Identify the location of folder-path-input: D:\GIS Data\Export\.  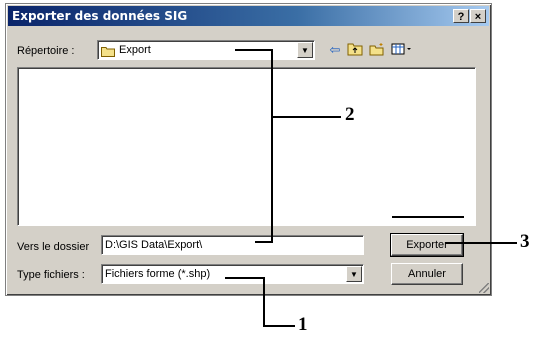
(232, 245).